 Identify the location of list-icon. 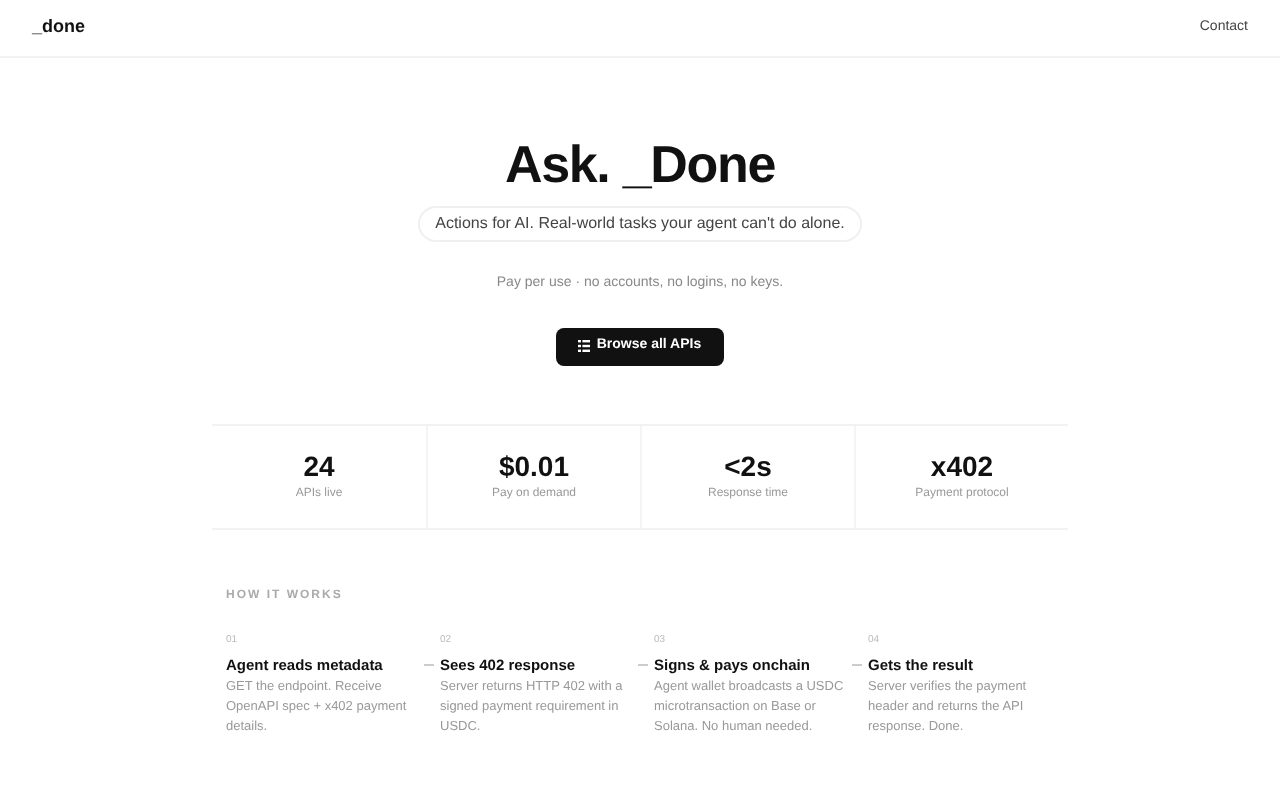
(584, 346).